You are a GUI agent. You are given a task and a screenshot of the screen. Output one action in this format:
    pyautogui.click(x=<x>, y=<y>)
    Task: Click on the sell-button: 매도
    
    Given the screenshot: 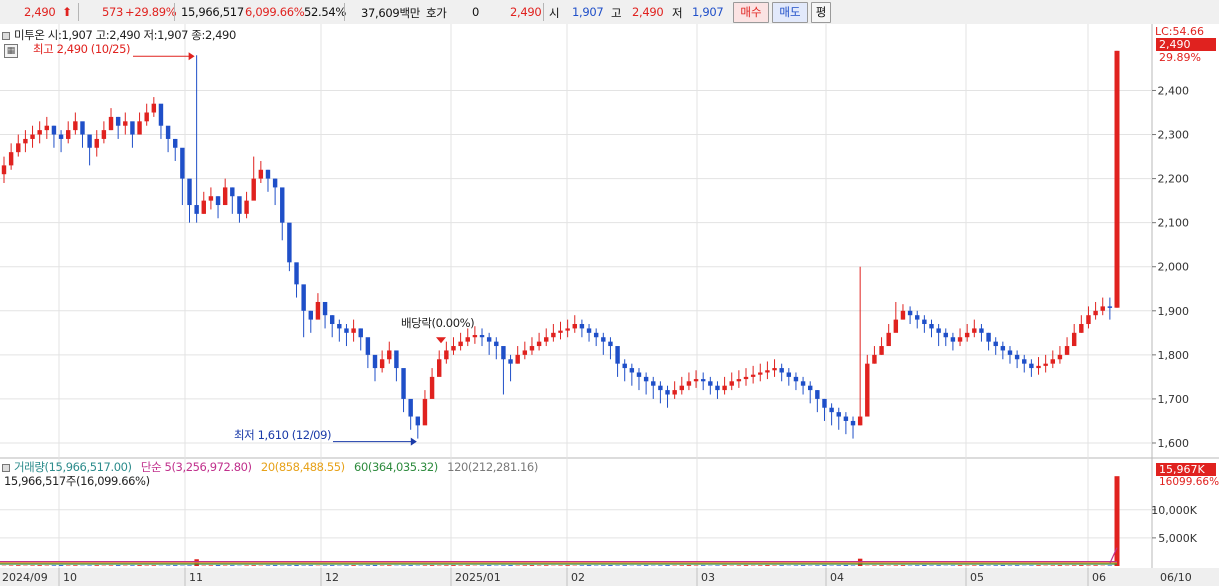 What is the action you would take?
    pyautogui.click(x=790, y=12)
    